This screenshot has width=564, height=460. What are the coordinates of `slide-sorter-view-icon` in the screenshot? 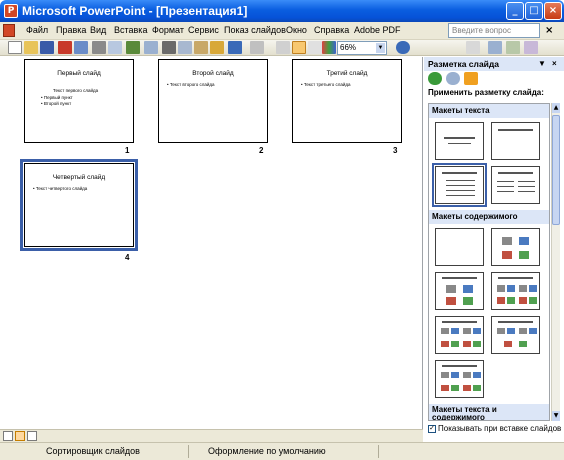 It's located at (20, 436).